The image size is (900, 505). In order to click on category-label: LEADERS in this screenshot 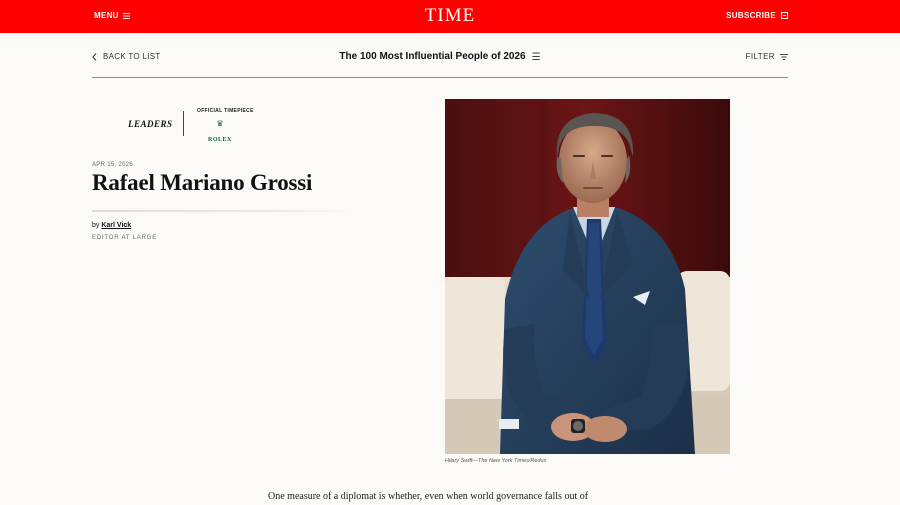, I will do `click(150, 124)`.